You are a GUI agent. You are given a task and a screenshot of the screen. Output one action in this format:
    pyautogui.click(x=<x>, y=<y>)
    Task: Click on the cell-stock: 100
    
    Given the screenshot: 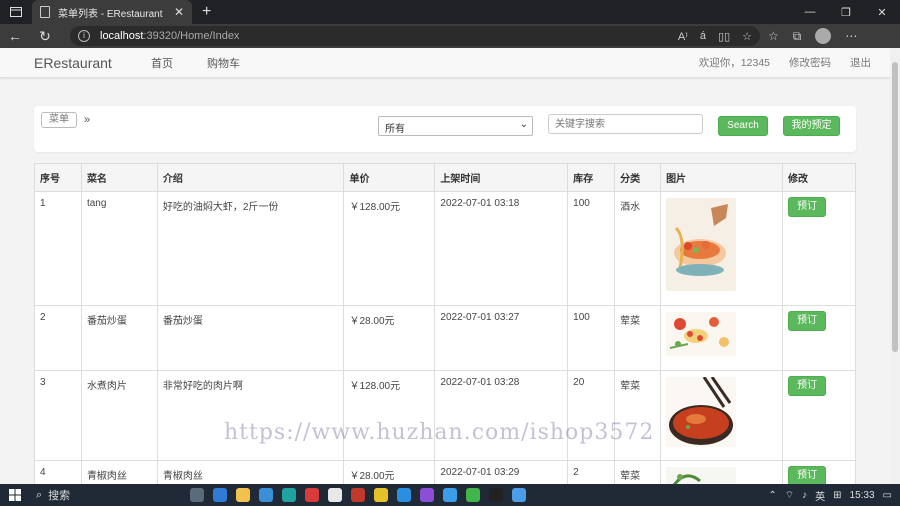 What is the action you would take?
    pyautogui.click(x=591, y=338)
    